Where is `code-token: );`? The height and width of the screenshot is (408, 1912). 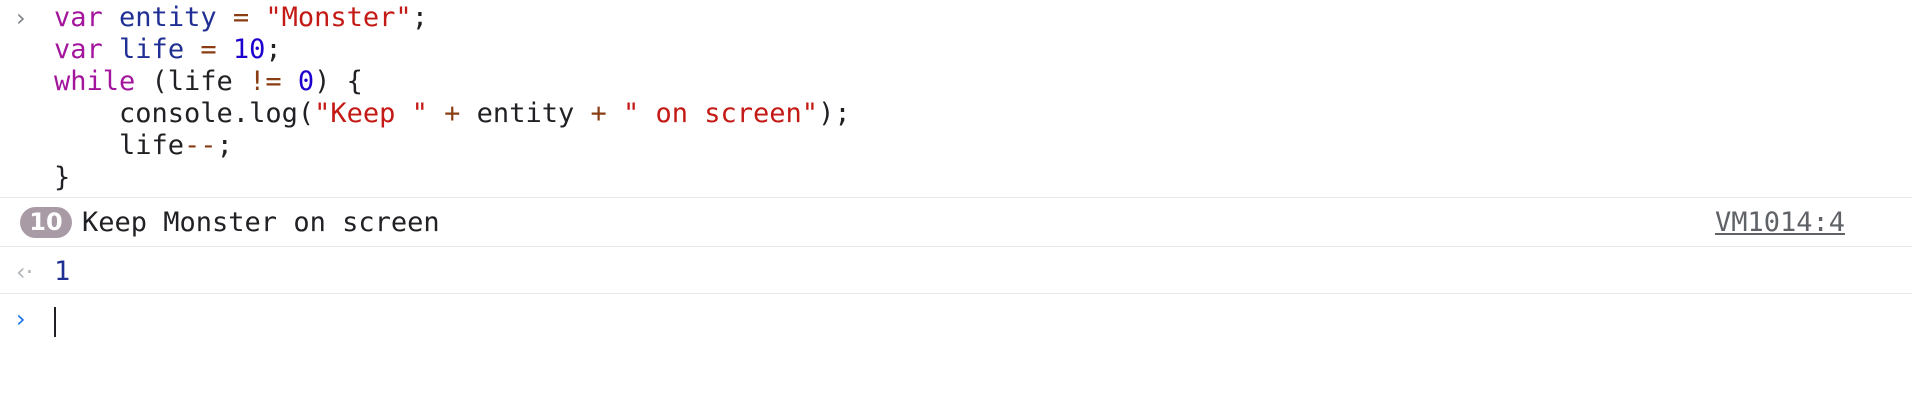
code-token: ); is located at coordinates (834, 113).